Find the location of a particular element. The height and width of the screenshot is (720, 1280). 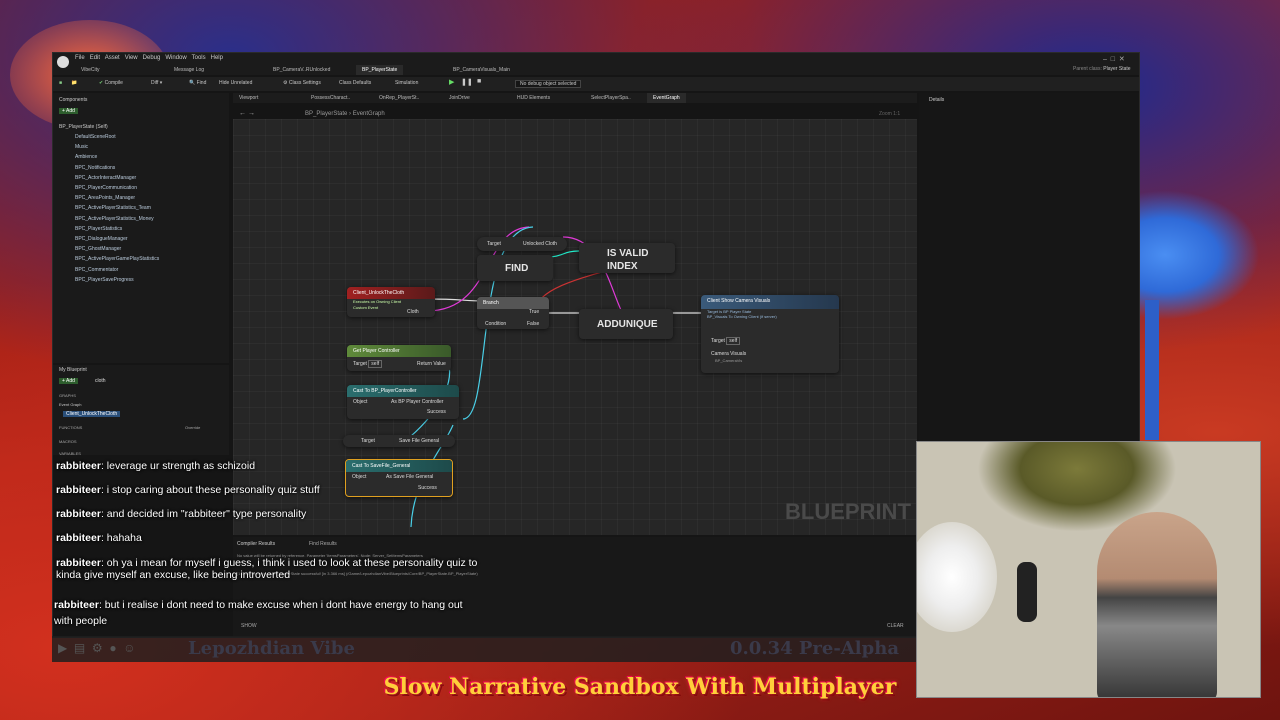

menu-window: Window is located at coordinates (175, 58).